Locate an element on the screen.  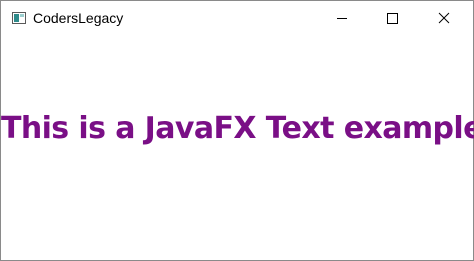
title-bar: CodersLegacy is located at coordinates (237, 18).